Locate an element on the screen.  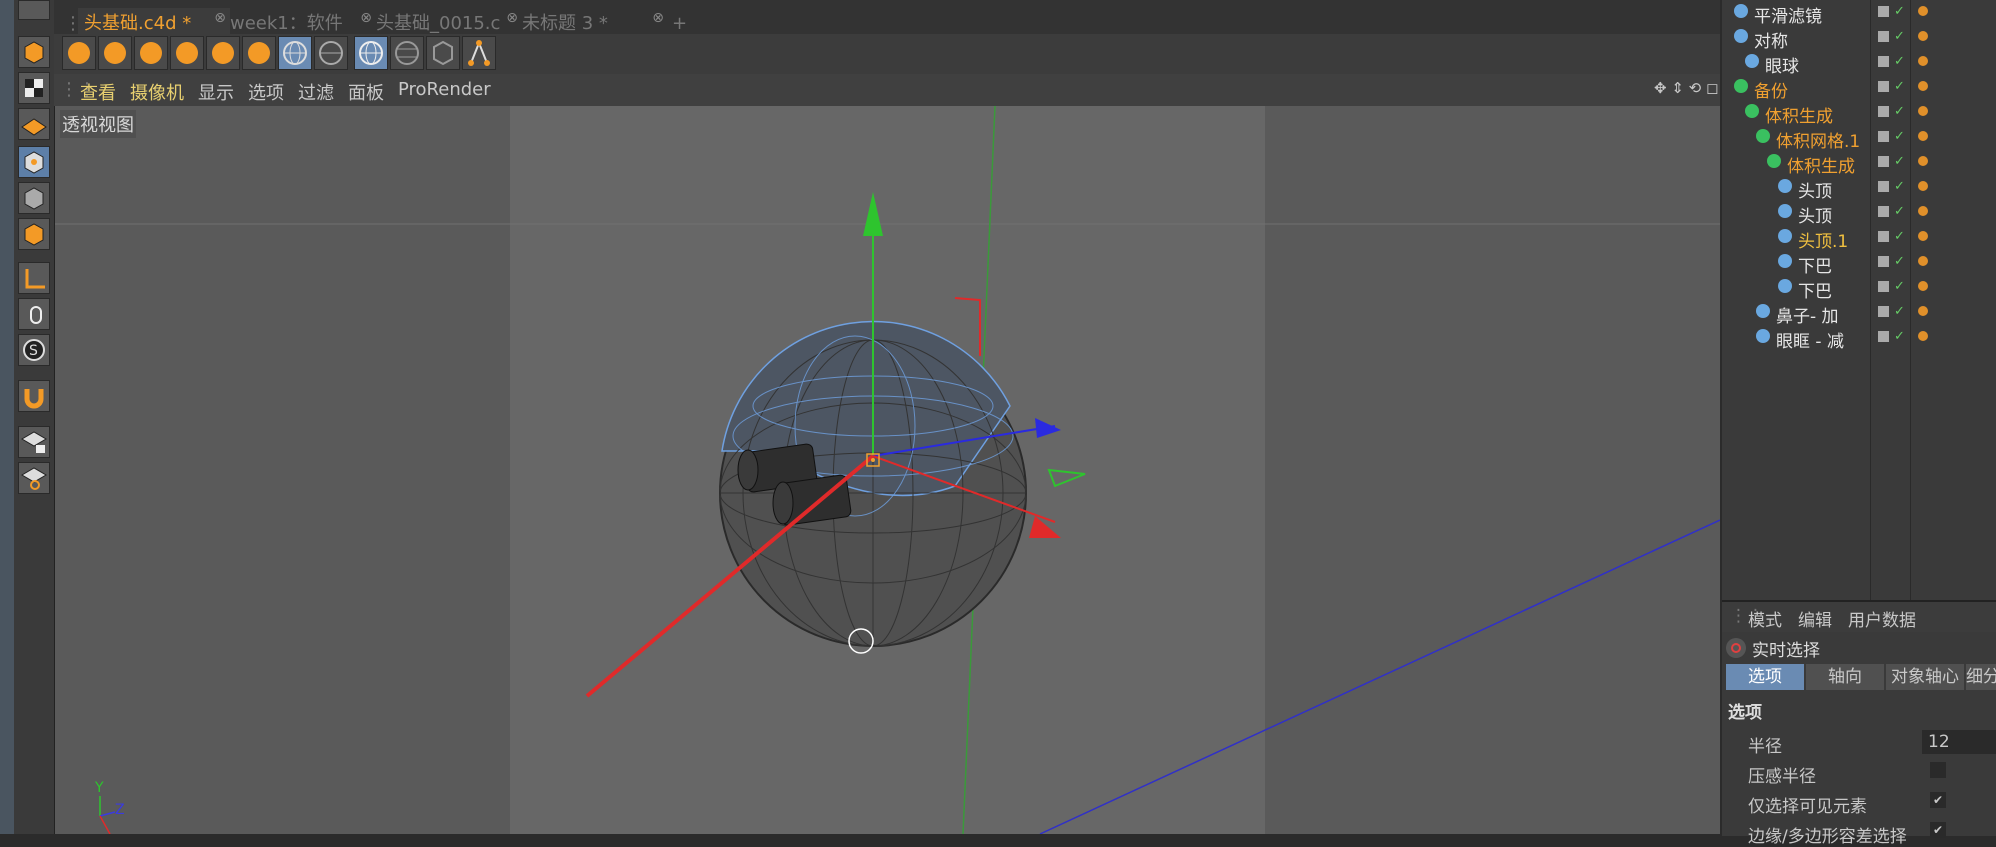
attr-menu-edit: 编辑 is located at coordinates (1815, 618).